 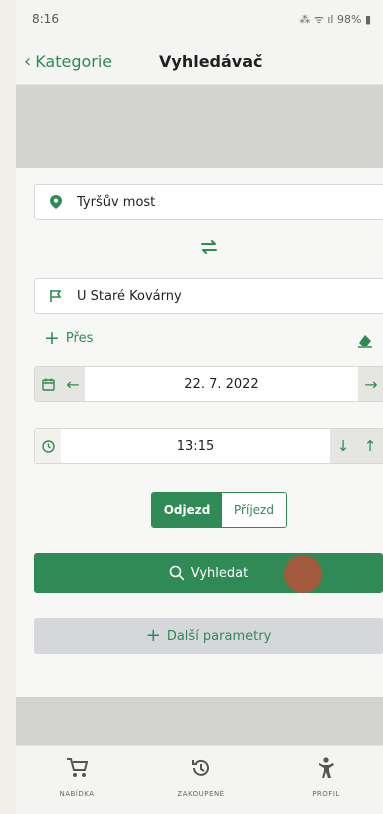 I want to click on nav-bar: ‹ Kategorie Vyhledávač, so click(x=199, y=62).